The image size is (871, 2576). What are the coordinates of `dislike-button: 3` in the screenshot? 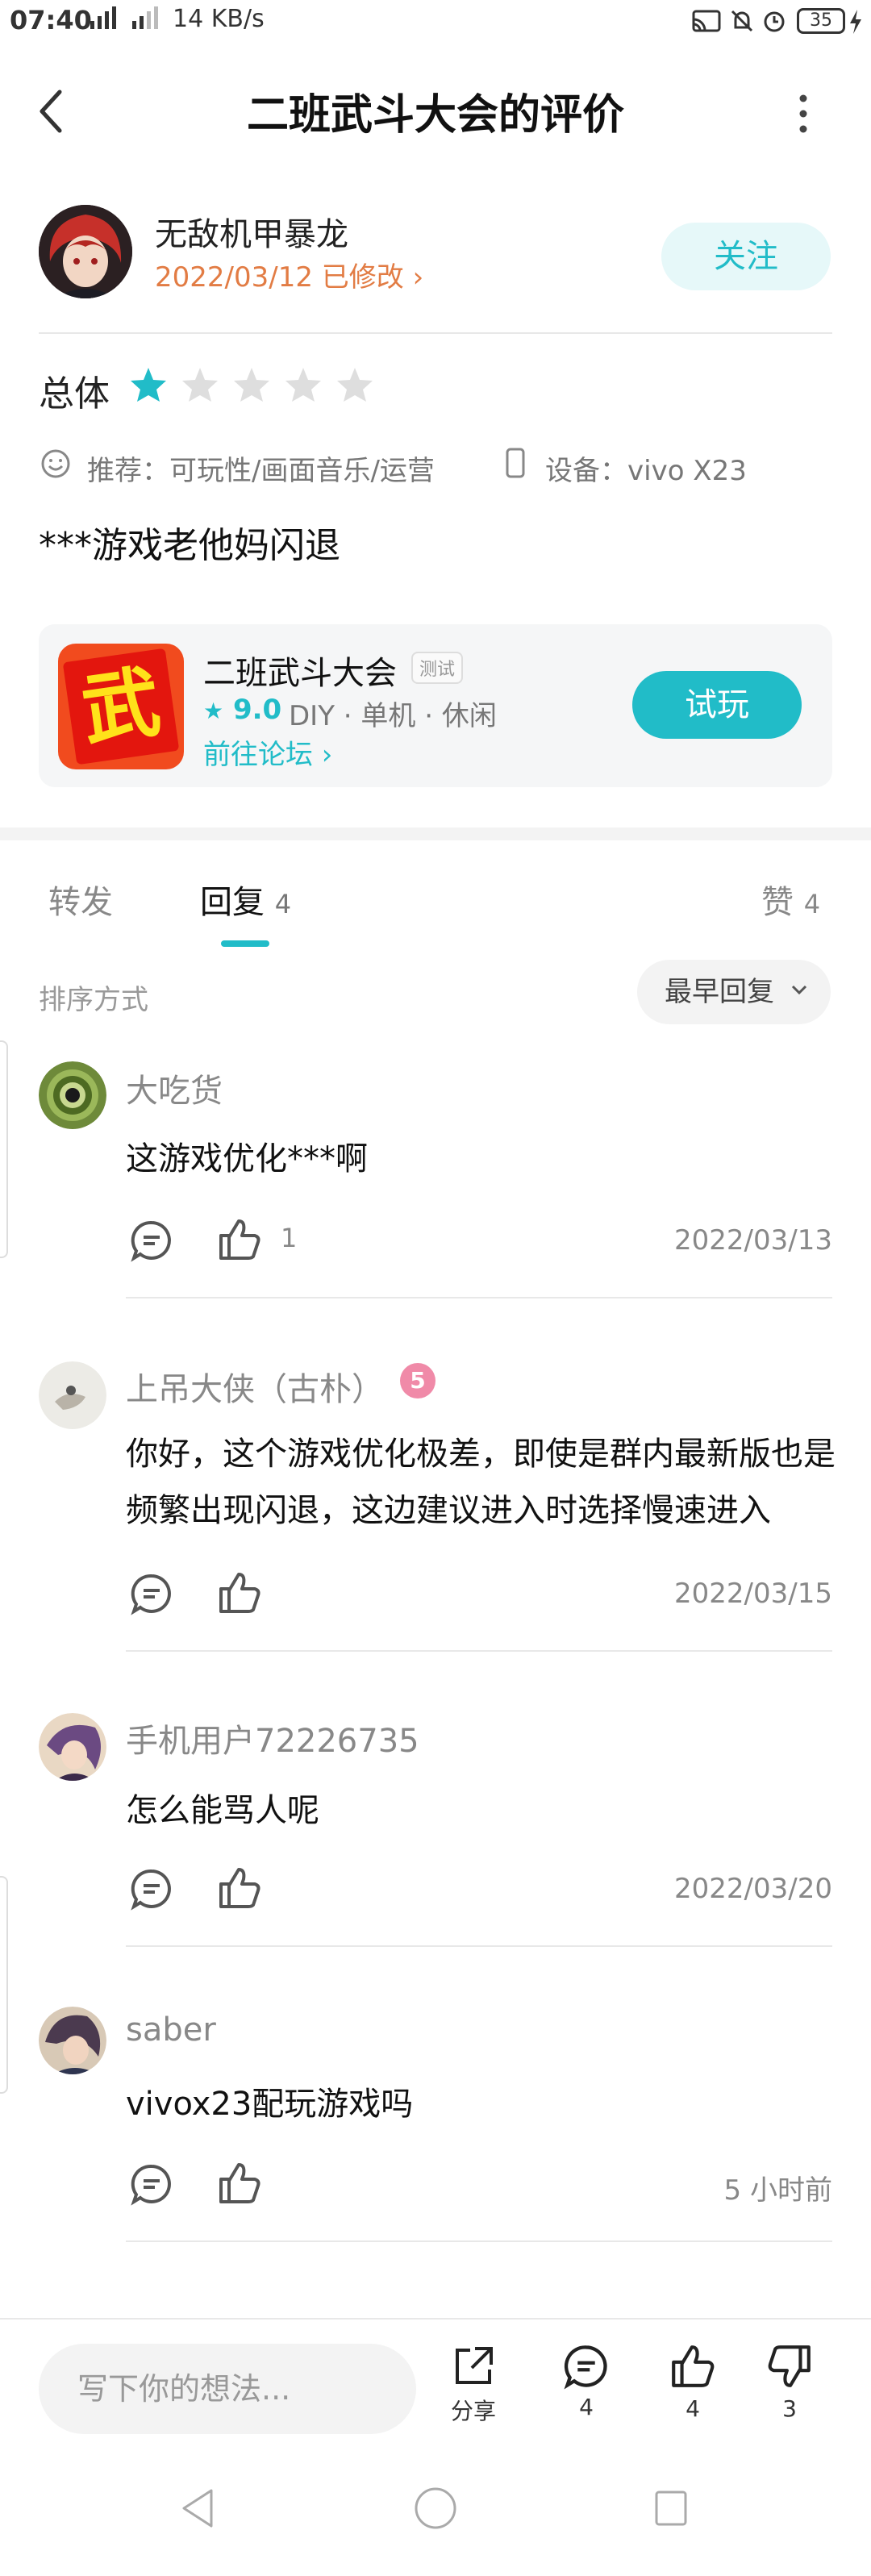 It's located at (789, 2390).